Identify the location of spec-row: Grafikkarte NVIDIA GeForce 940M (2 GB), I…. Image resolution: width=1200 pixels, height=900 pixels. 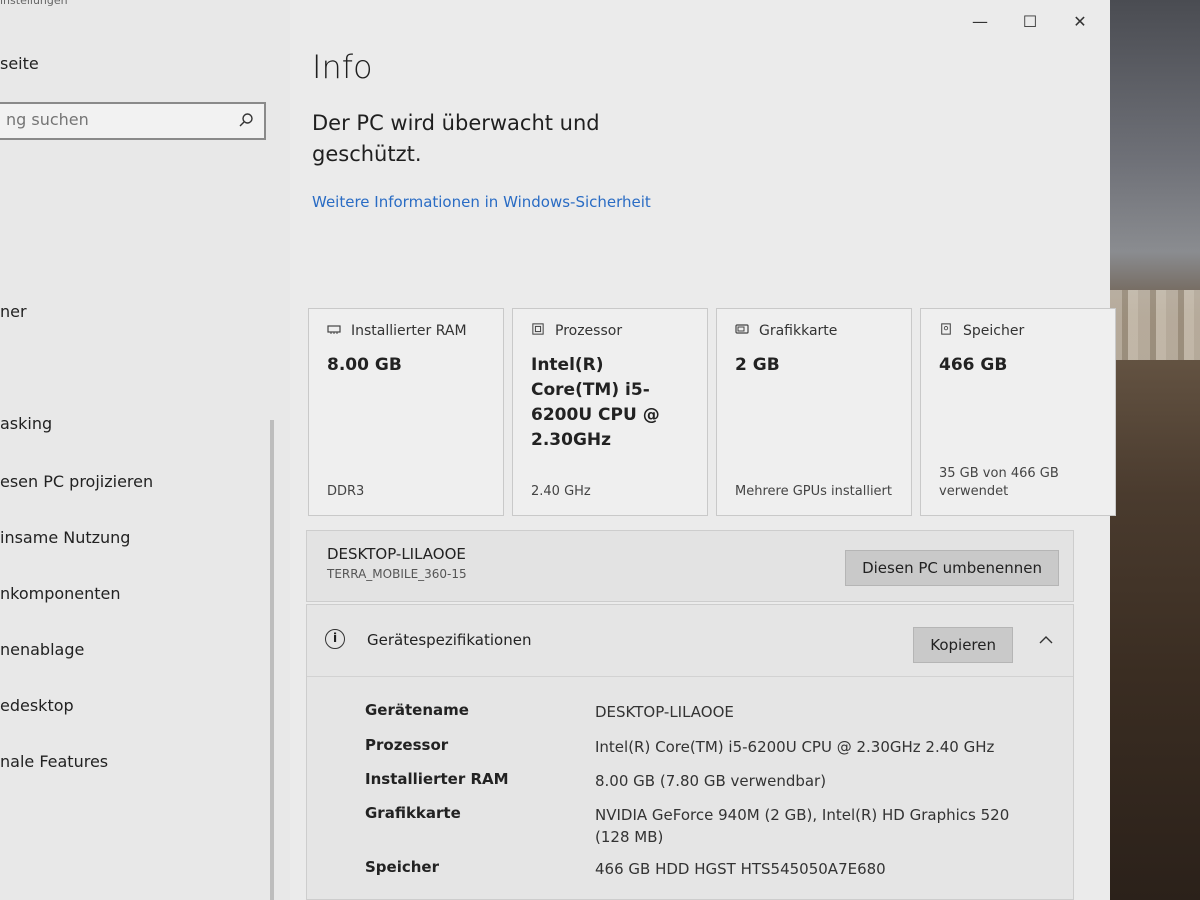
(700, 826).